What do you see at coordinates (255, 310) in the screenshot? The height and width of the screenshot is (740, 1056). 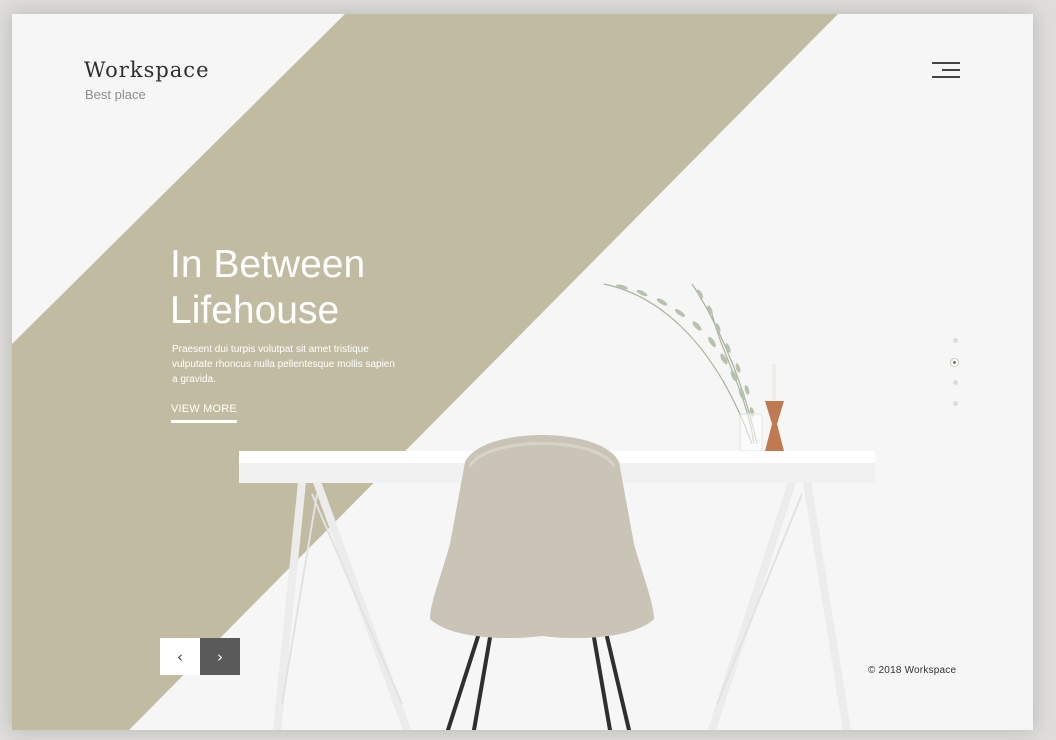 I see `hero-title-line-2: Lifehouse` at bounding box center [255, 310].